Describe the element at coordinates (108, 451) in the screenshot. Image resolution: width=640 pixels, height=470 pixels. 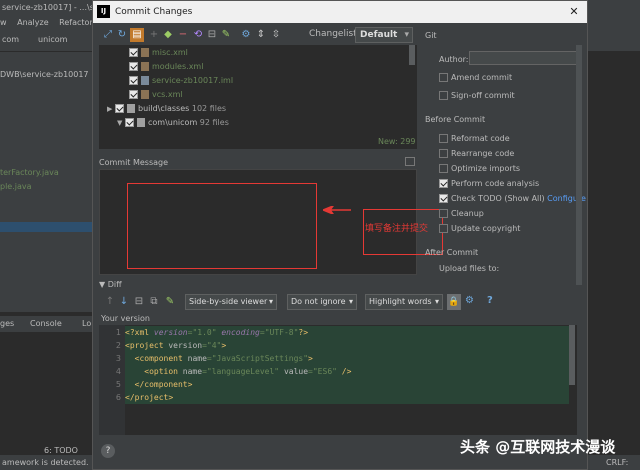
I see `help-button: ?` at that location.